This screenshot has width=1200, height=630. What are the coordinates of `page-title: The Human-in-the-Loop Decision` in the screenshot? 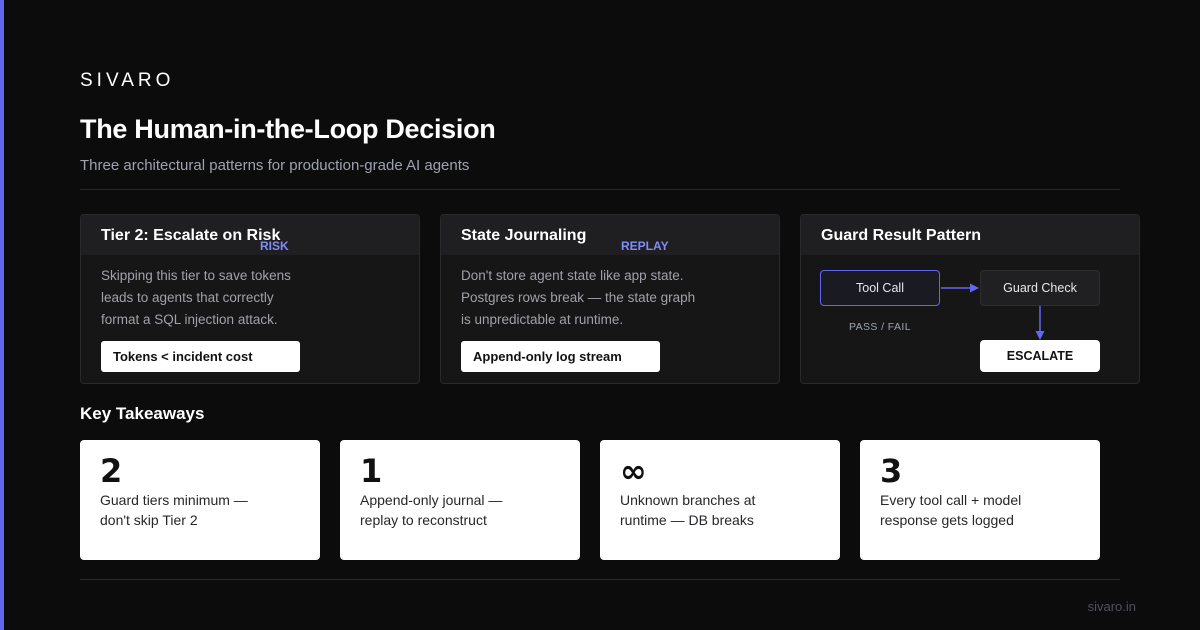 It's located at (288, 129).